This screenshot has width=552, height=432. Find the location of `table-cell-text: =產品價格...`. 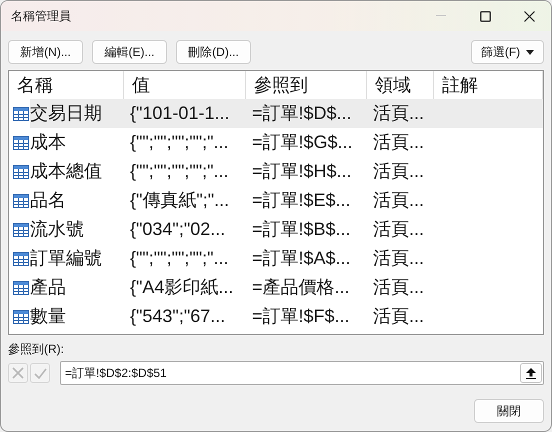

table-cell-text: =產品價格... is located at coordinates (301, 287).